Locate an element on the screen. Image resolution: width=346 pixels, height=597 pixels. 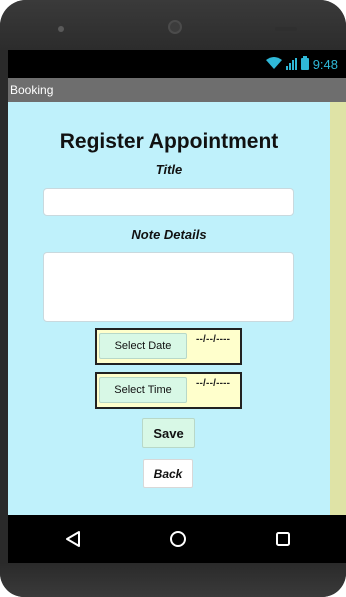
title-input is located at coordinates (168, 202).